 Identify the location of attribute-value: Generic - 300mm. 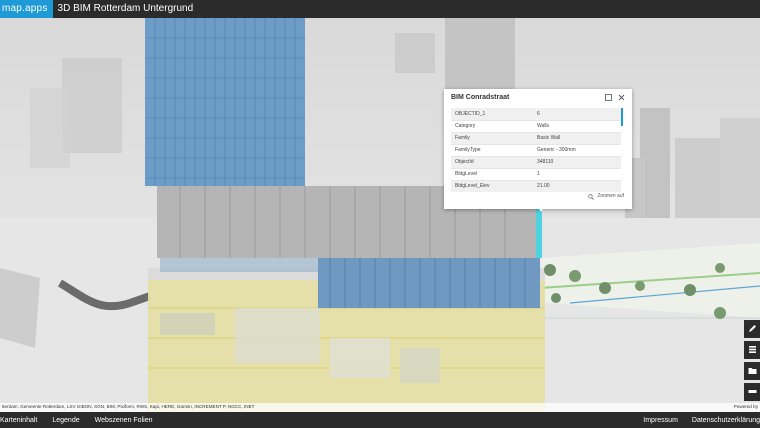
(577, 150).